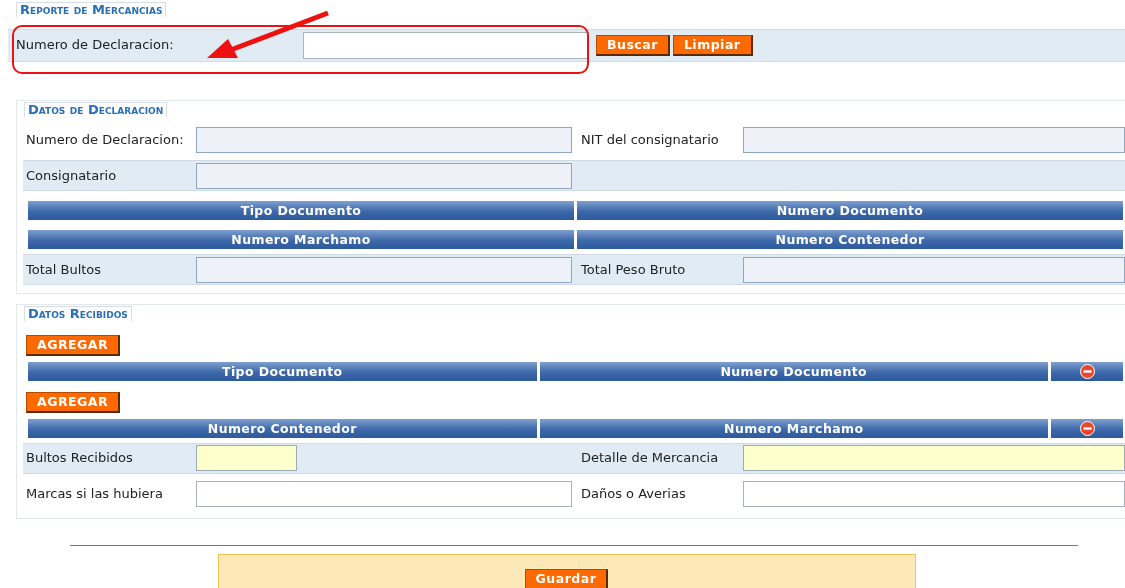 Image resolution: width=1125 pixels, height=588 pixels. Describe the element at coordinates (96, 109) in the screenshot. I see `section-legend: Datos de Declaracion` at that location.